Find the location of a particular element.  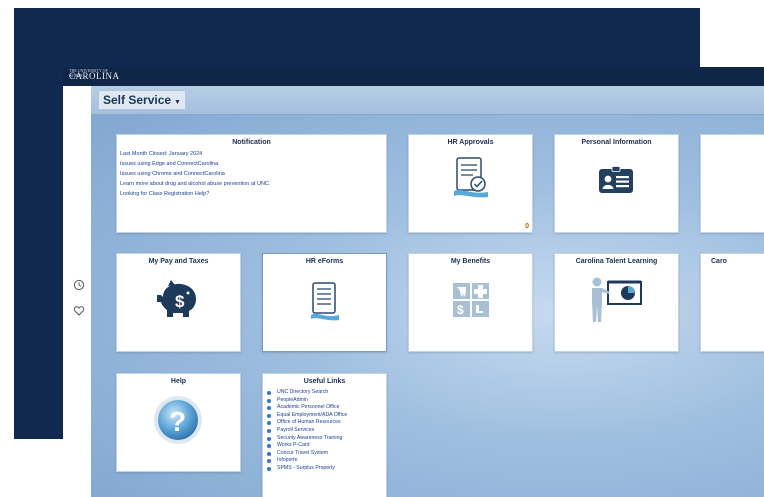

tile-hr-eforms: HR eForms is located at coordinates (324, 302).